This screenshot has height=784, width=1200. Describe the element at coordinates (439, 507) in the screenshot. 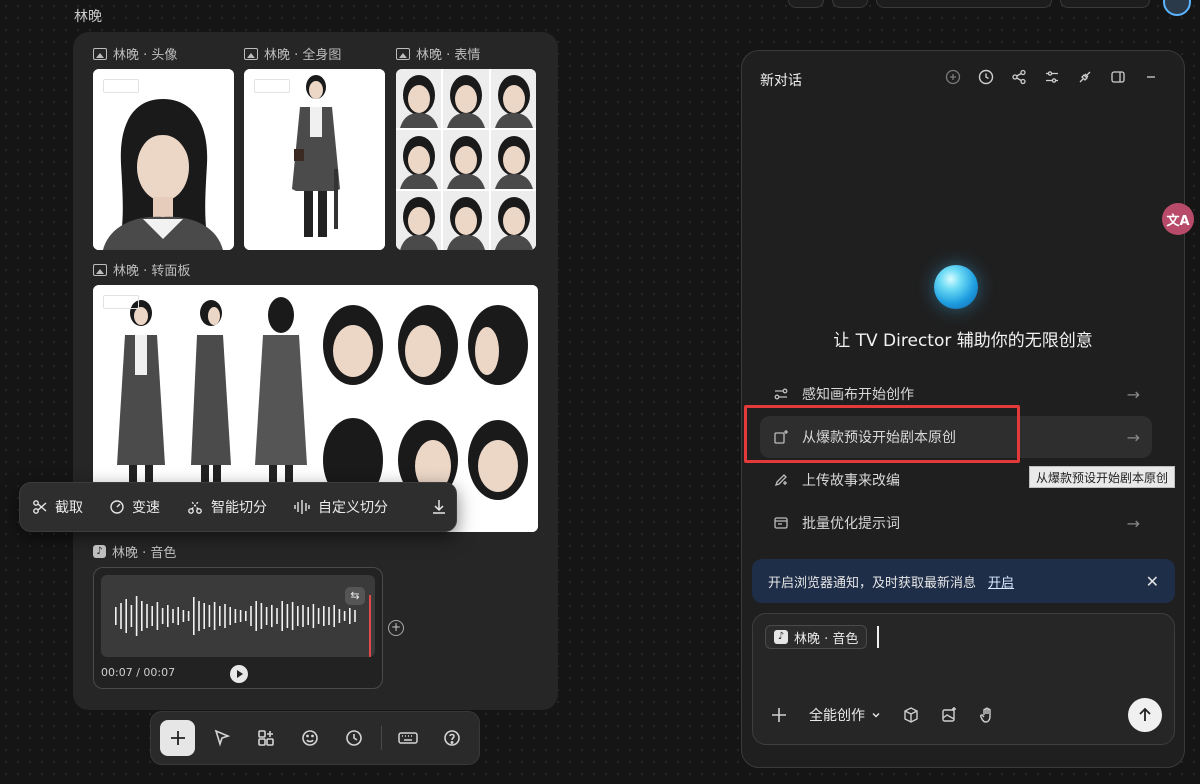

I see `download-button` at that location.